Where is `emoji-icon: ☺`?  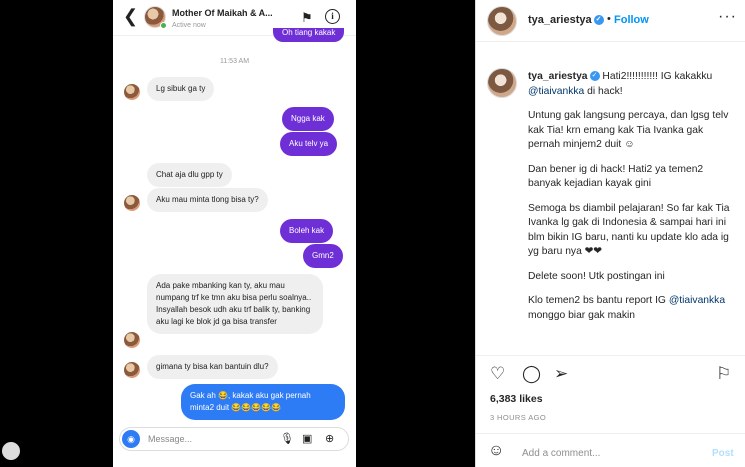 emoji-icon: ☺ is located at coordinates (496, 451).